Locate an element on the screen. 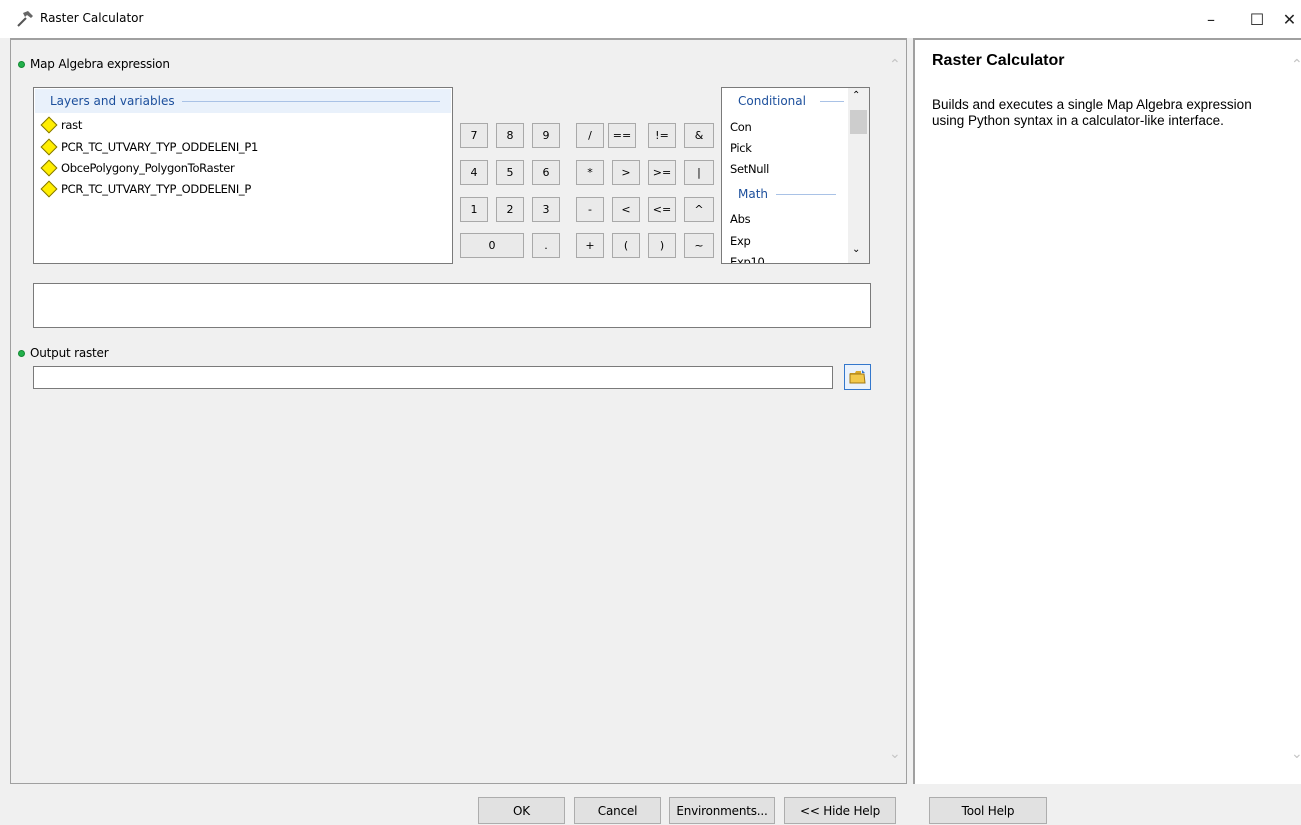 This screenshot has height=825, width=1301. help-chevron-down-icon: ⌄ is located at coordinates (1296, 754).